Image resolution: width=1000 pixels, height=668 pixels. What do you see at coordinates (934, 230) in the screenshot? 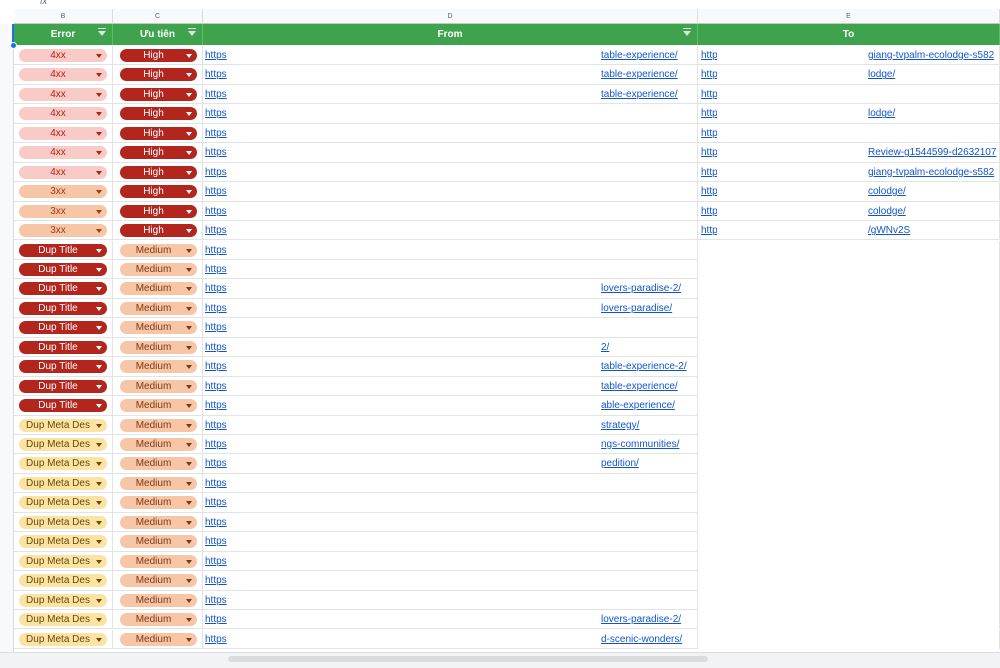
I see `to-link-end: /gWNv2S` at bounding box center [934, 230].